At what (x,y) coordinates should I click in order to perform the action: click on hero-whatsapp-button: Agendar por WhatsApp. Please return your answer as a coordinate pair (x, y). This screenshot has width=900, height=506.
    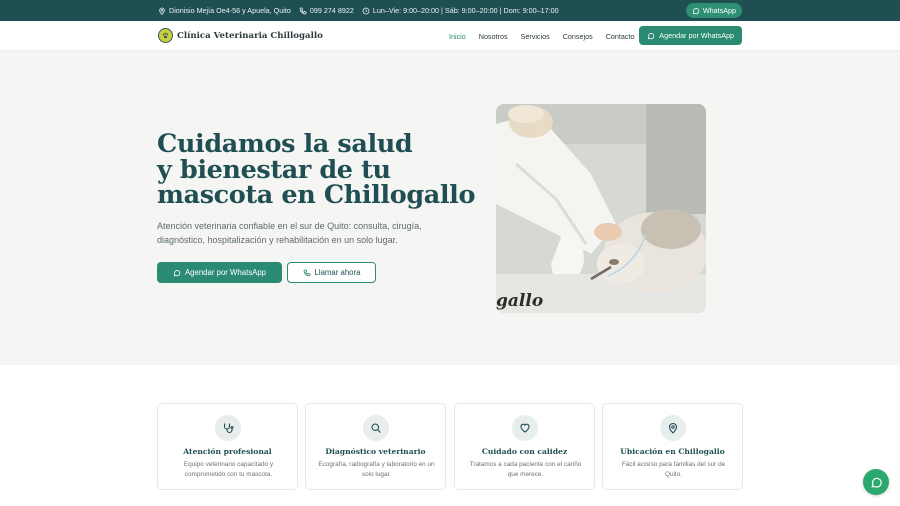
    Looking at the image, I should click on (219, 272).